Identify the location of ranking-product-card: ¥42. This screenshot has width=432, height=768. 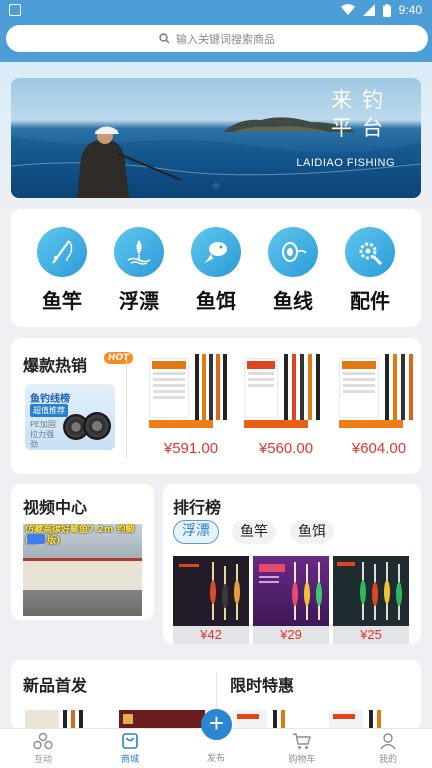
(211, 600).